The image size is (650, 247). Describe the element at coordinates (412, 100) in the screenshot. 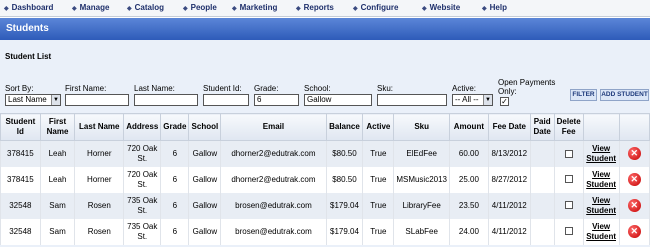

I see `sku-input` at that location.